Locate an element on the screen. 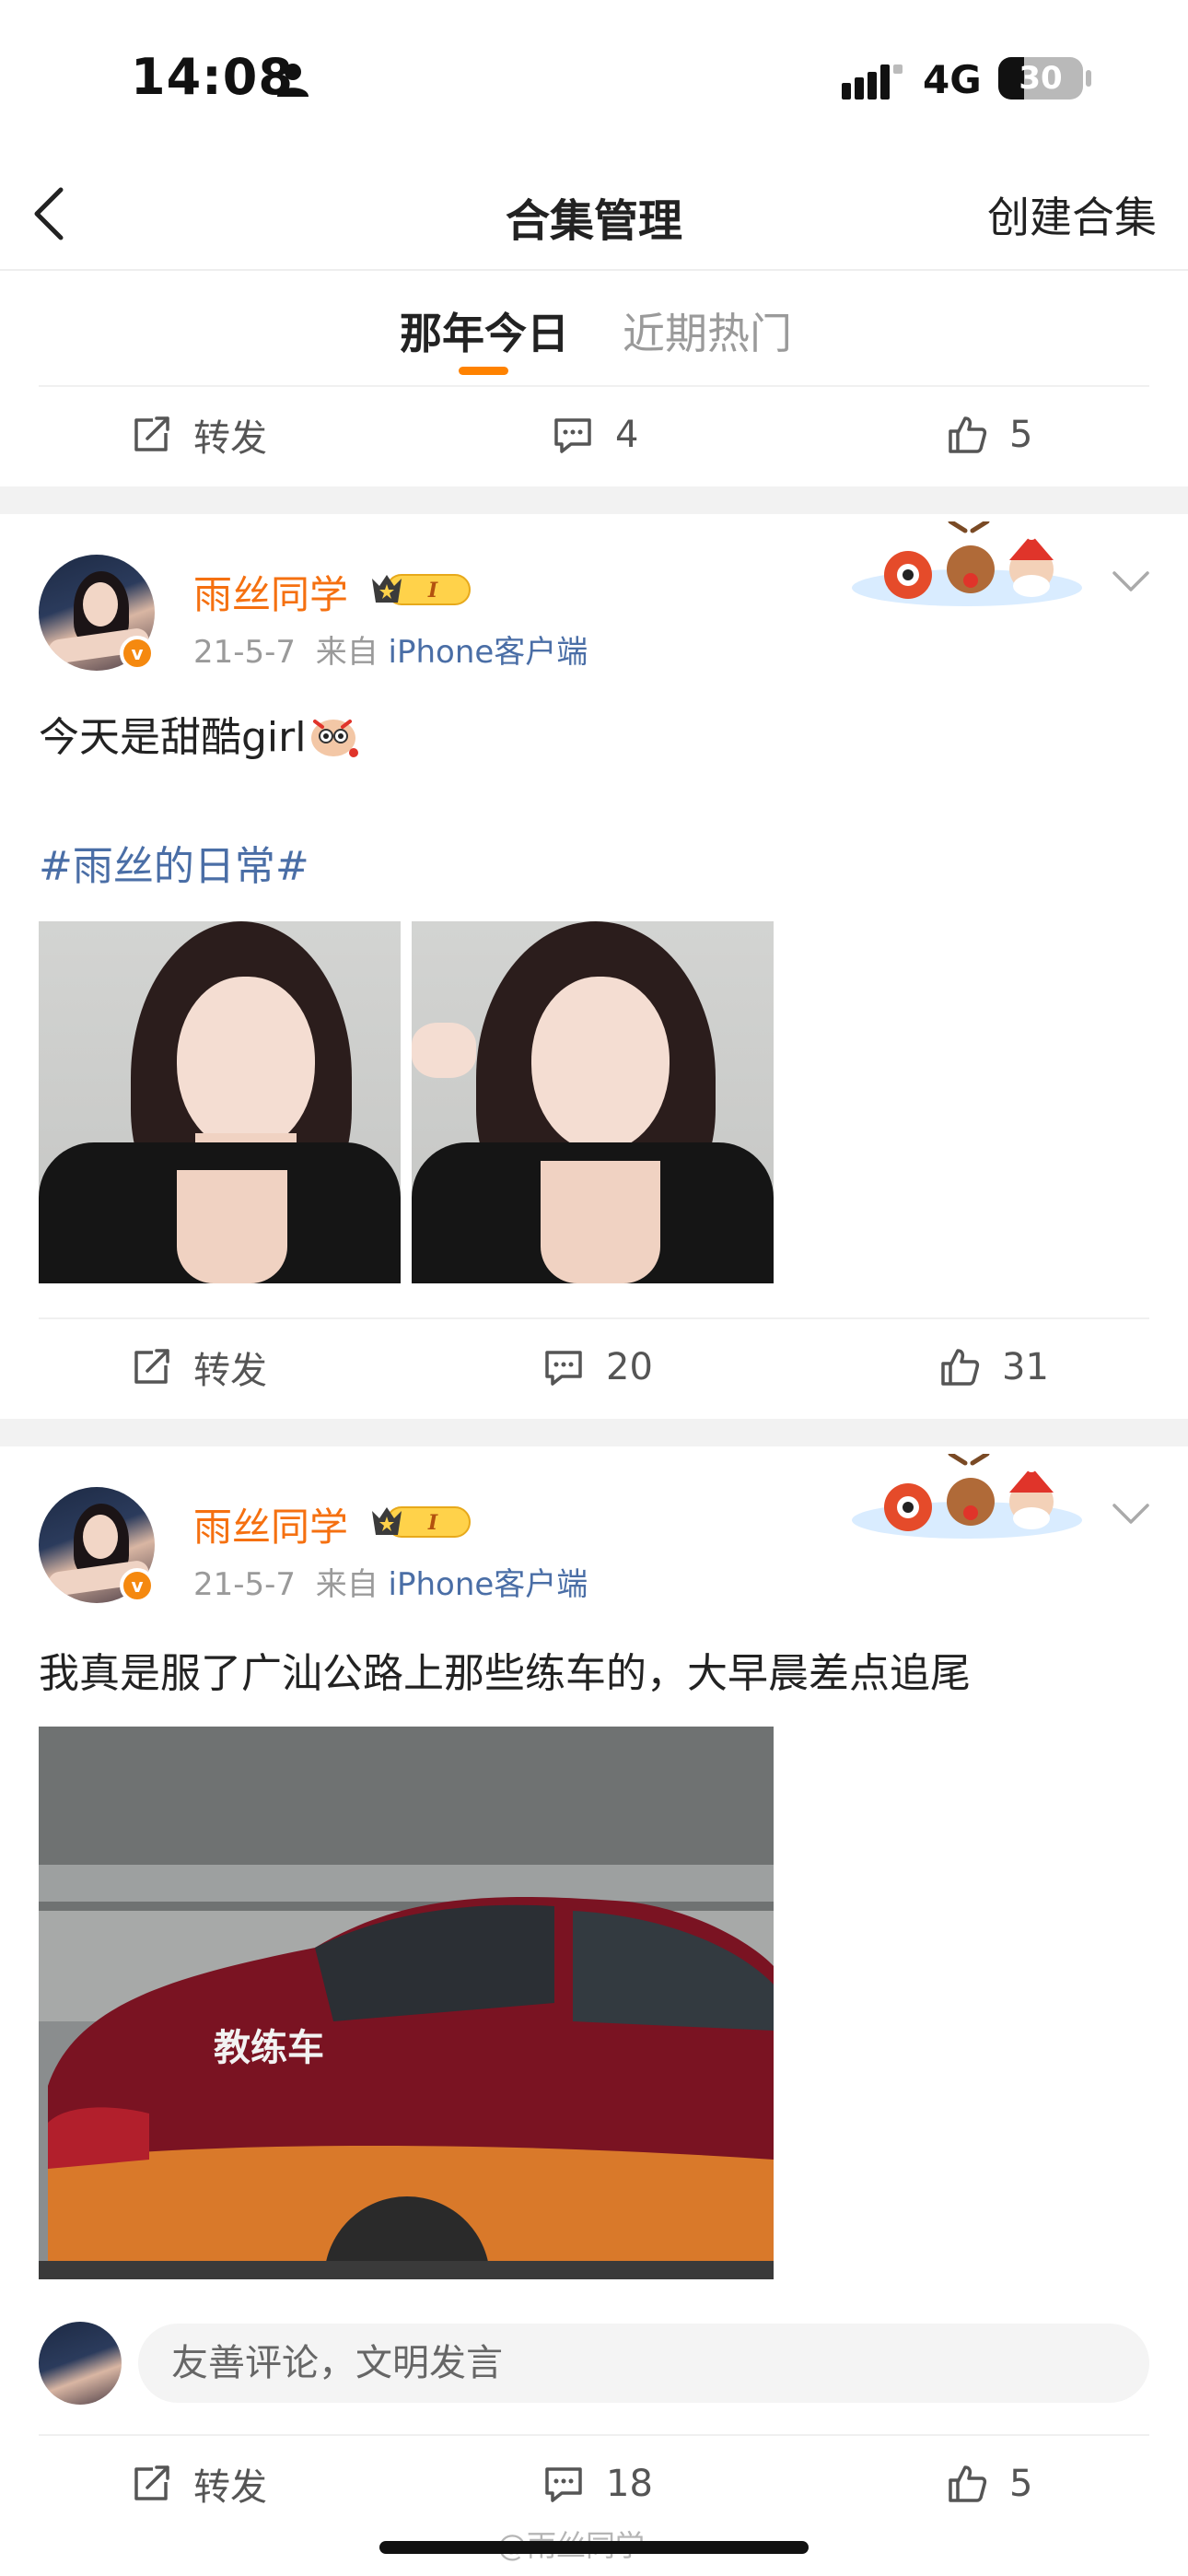 This screenshot has width=1188, height=2576. battery-indicator: 30 is located at coordinates (1040, 78).